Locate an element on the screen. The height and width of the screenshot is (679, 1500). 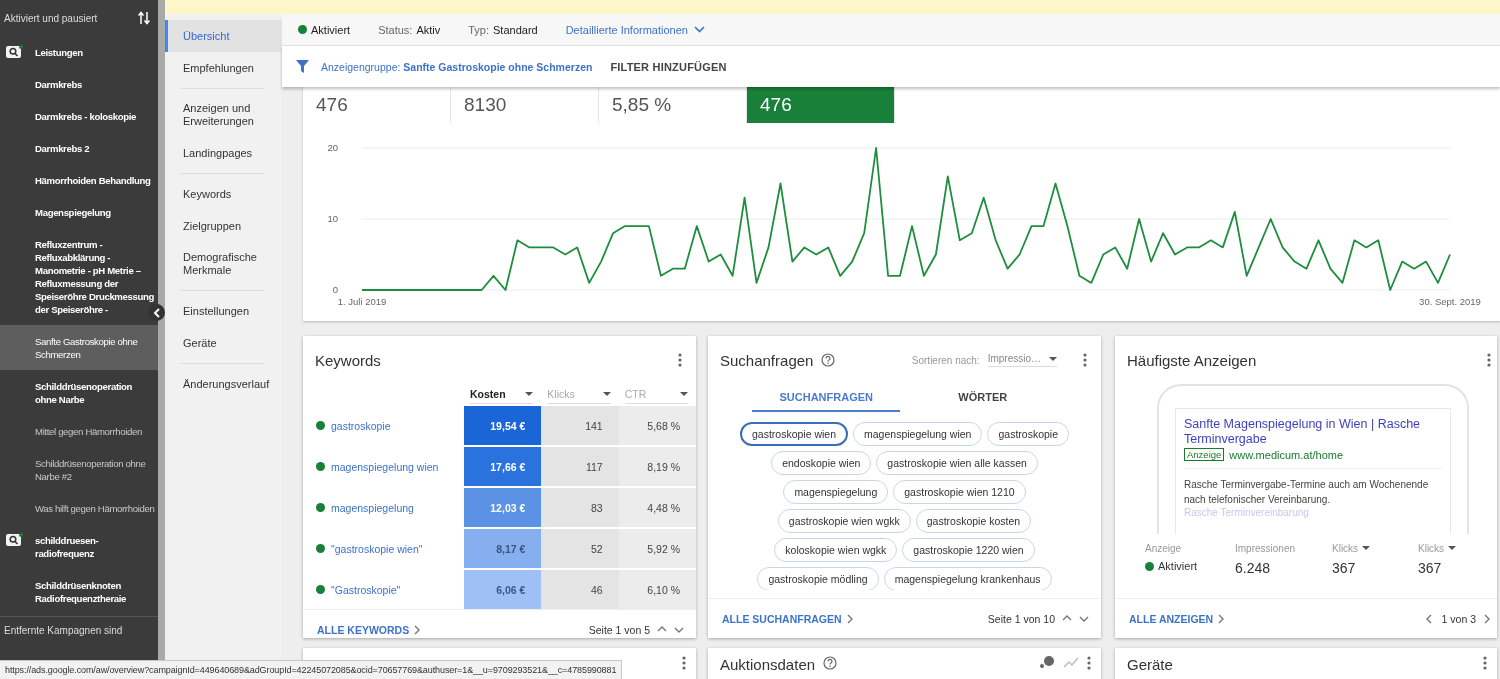
details-link: Detaillierte Informationen is located at coordinates (635, 29).